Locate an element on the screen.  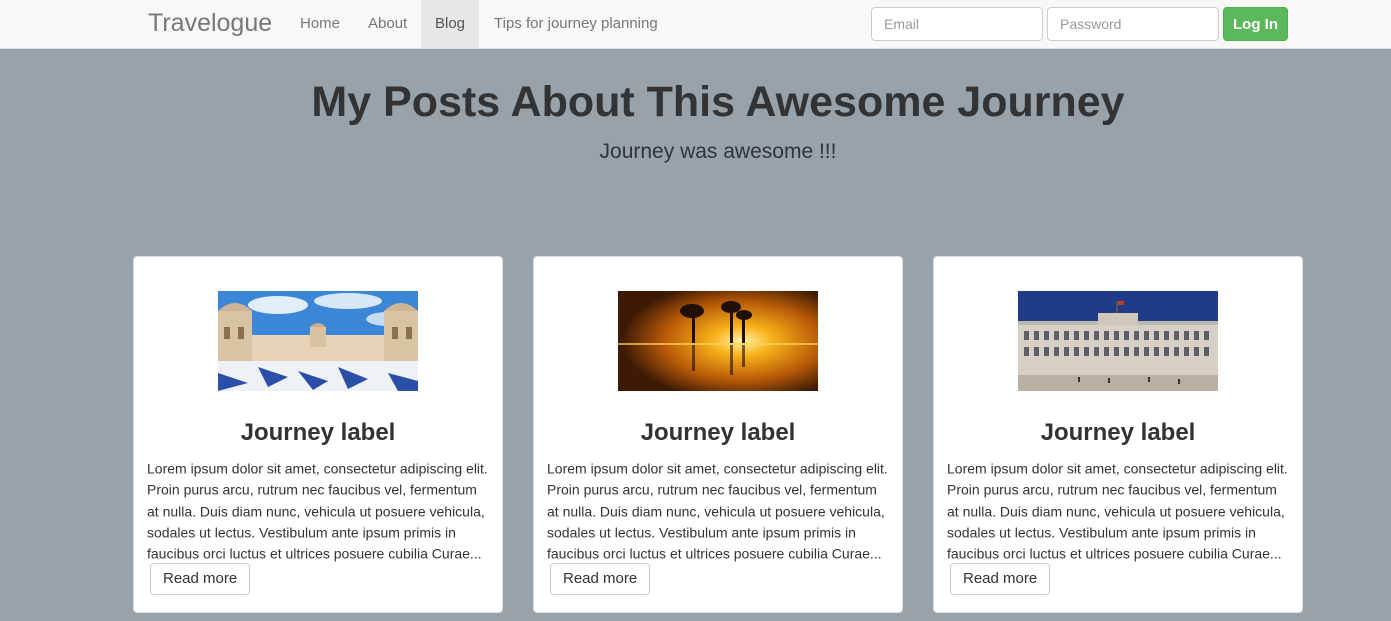
page-subtitle: Journey was awesome !!! is located at coordinates (718, 151).